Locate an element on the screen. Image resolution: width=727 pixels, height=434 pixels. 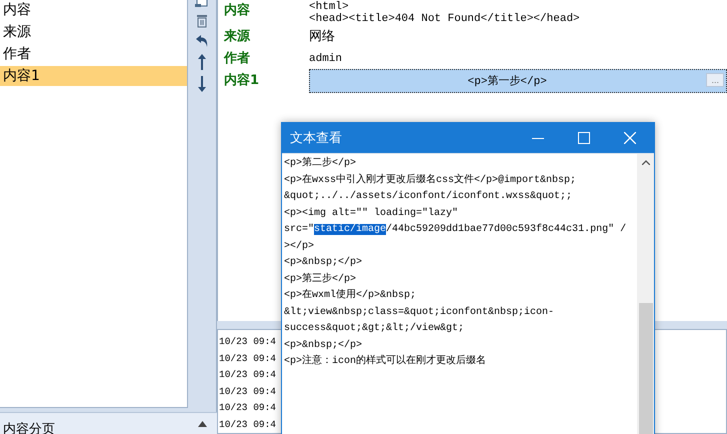
list-item: 内容1 is located at coordinates (93, 76).